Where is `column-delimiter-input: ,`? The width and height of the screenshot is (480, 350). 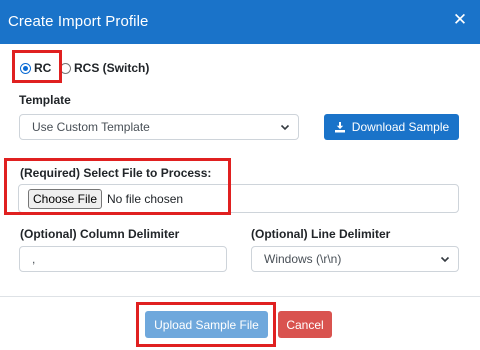 column-delimiter-input: , is located at coordinates (123, 259).